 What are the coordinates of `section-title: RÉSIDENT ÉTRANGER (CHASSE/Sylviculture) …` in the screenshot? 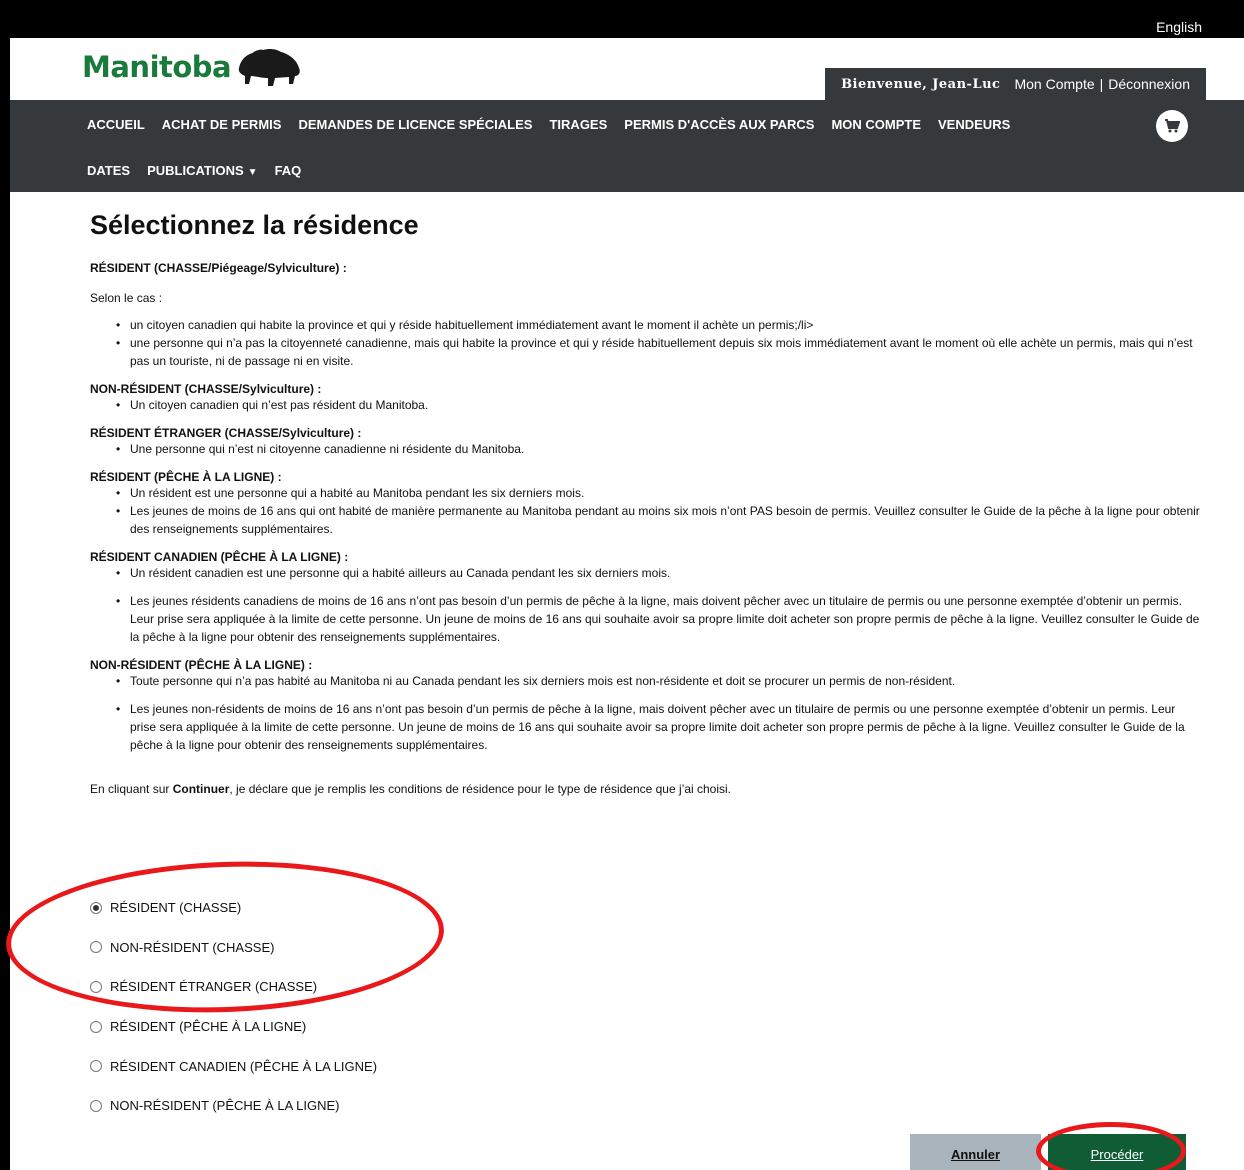 It's located at (226, 433).